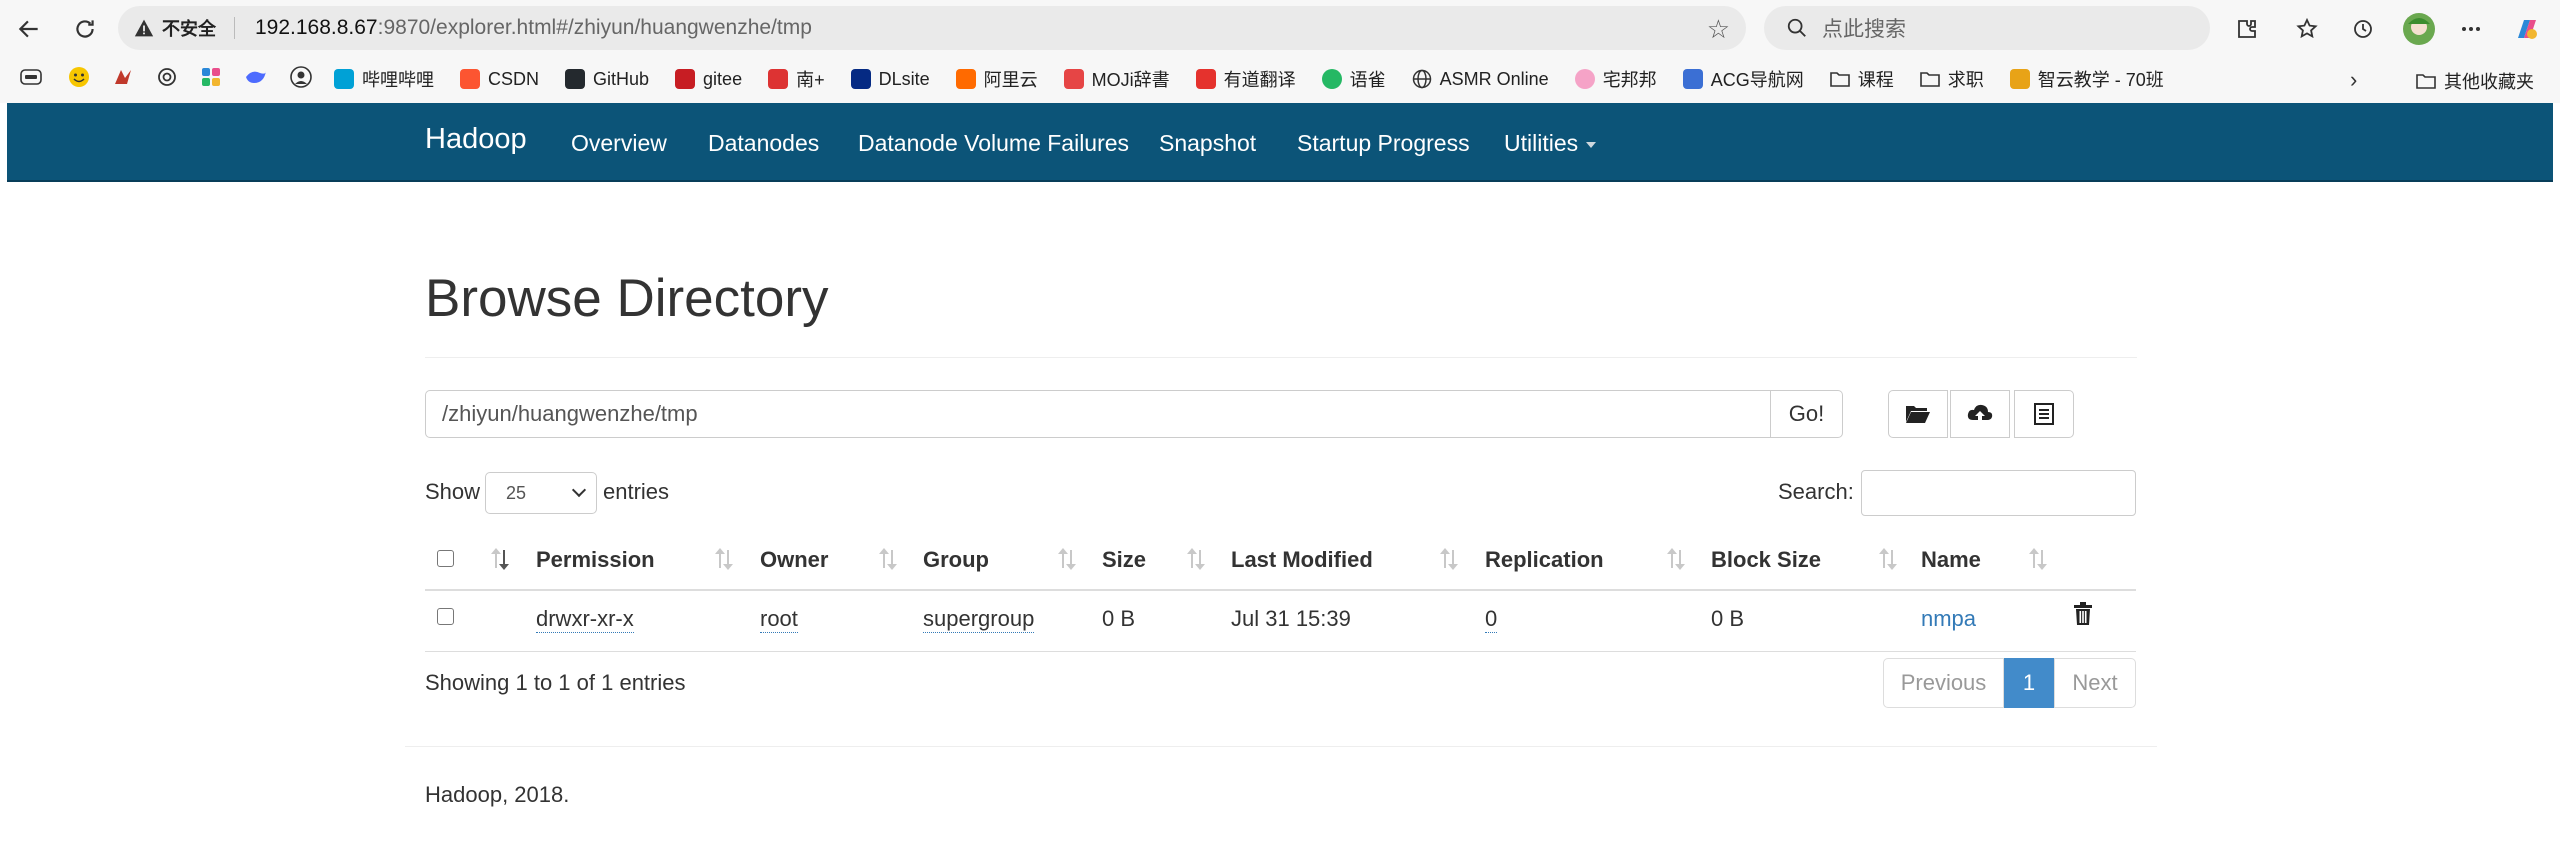 This screenshot has width=2560, height=847. I want to click on bookmark-label: ASMR Online, so click(1494, 78).